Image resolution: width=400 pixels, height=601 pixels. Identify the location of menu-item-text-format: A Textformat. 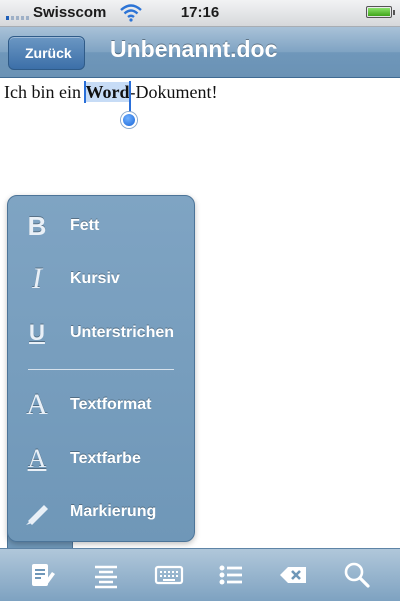
(101, 406).